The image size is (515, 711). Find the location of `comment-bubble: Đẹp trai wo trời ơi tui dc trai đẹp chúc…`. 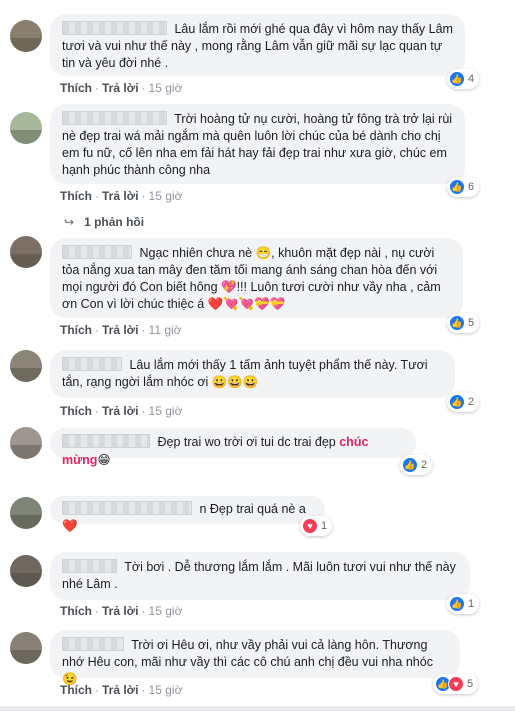

comment-bubble: Đẹp trai wo trời ơi tui dc trai đẹp chúc… is located at coordinates (233, 447).